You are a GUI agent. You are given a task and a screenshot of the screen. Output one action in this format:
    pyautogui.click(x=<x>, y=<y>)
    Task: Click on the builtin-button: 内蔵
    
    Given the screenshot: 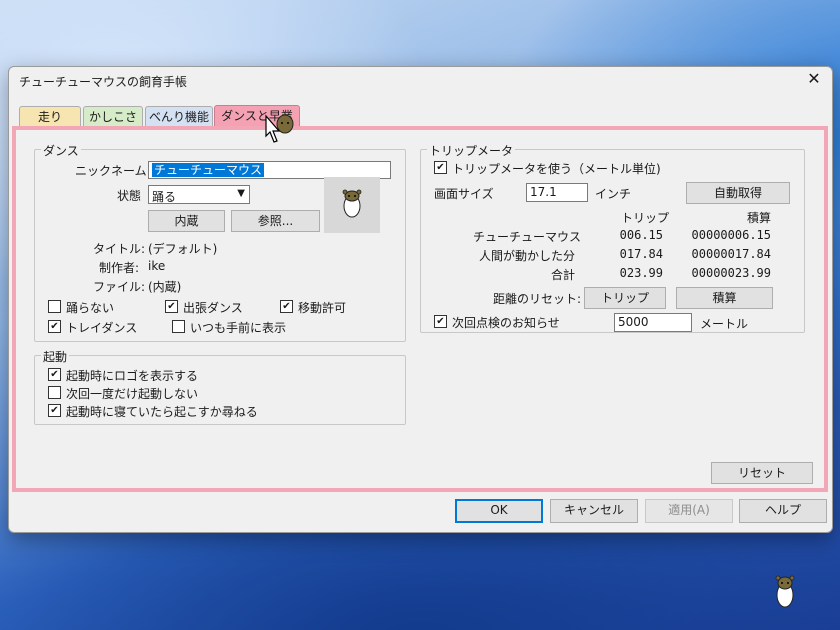 What is the action you would take?
    pyautogui.click(x=186, y=221)
    